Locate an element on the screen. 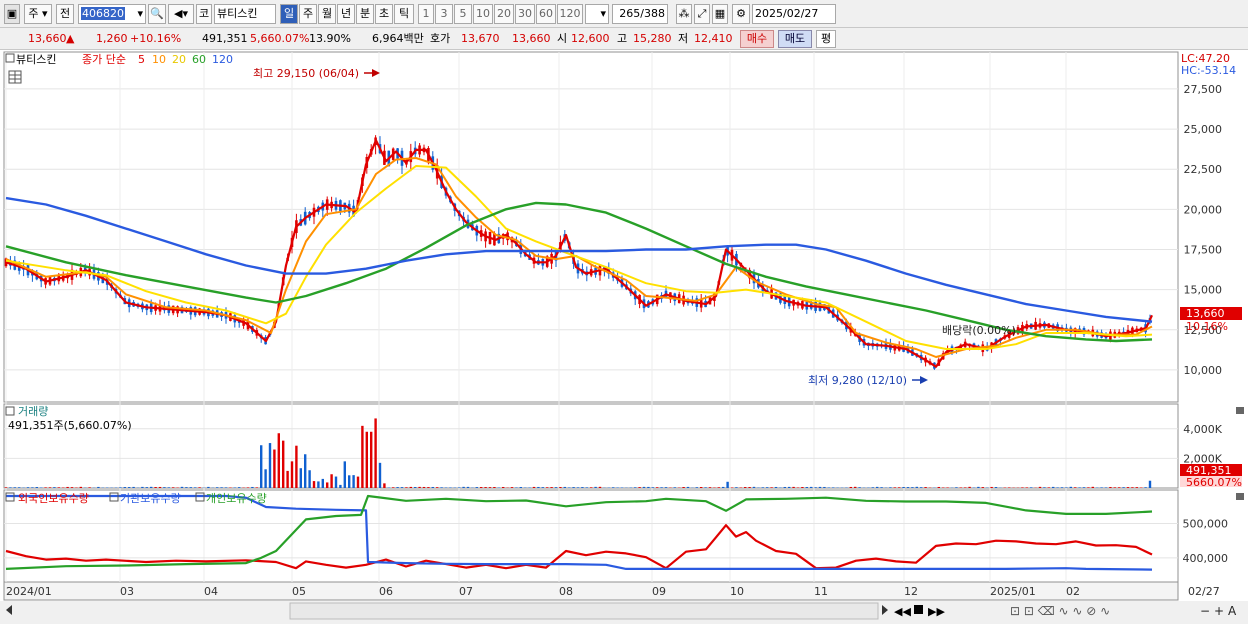 Image resolution: width=1248 pixels, height=624 pixels. date-field: 2025/02/27 is located at coordinates (794, 14).